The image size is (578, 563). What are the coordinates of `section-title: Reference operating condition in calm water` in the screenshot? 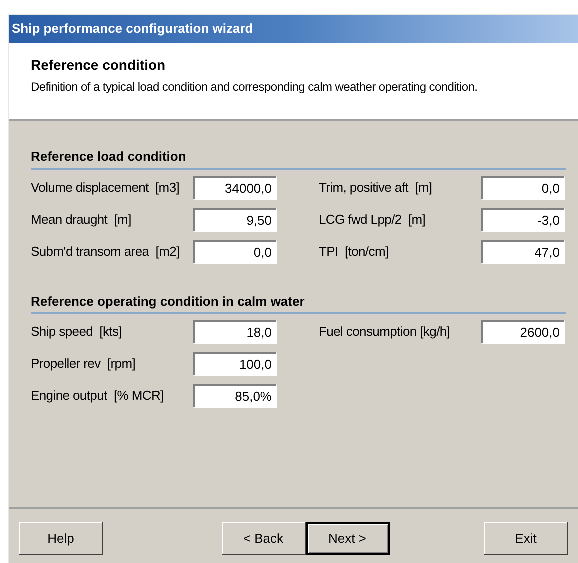 It's located at (168, 301).